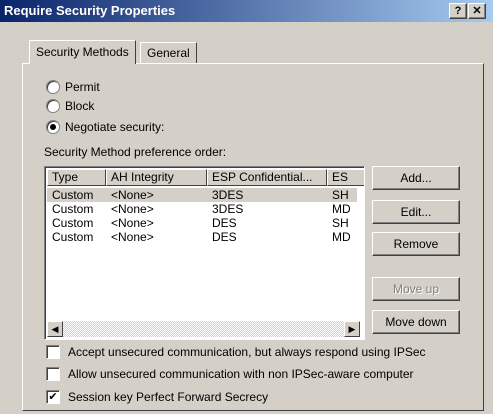 This screenshot has height=414, width=493. I want to click on radio-permit: Permit, so click(73, 87).